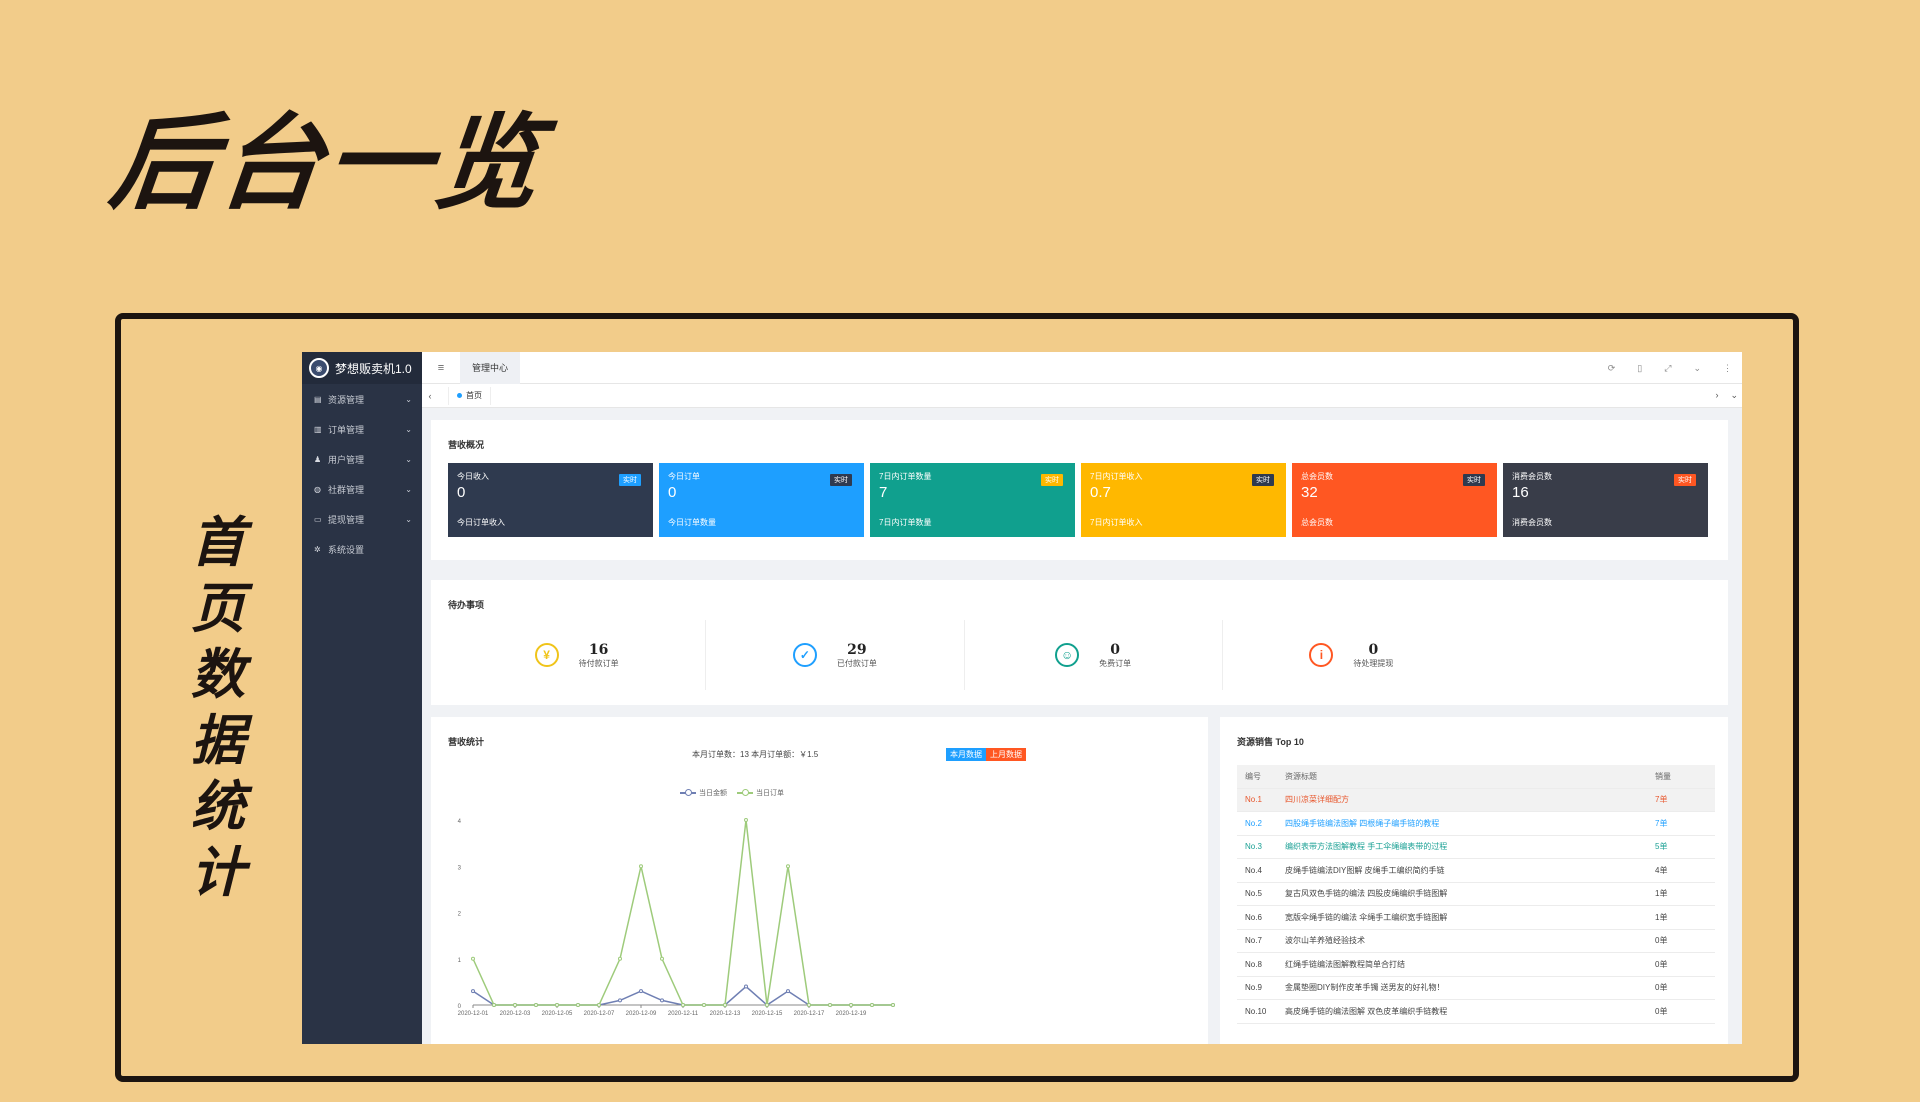  What do you see at coordinates (1116, 522) in the screenshot?
I see `card-subtitle: 7日内订单收入` at bounding box center [1116, 522].